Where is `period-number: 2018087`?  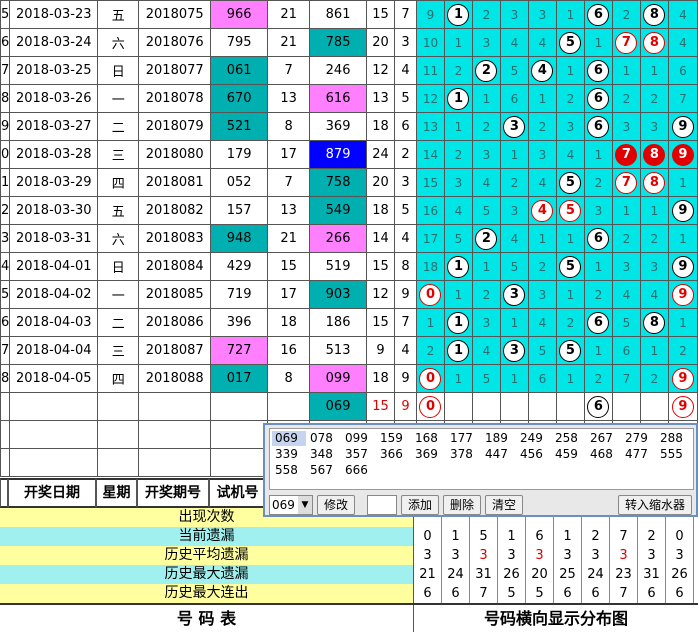 period-number: 2018087 is located at coordinates (175, 350).